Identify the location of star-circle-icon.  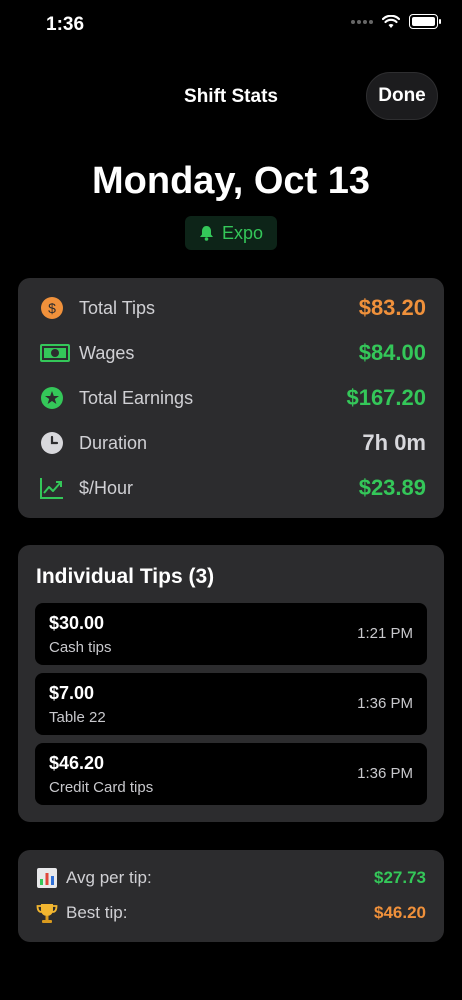
(52, 398).